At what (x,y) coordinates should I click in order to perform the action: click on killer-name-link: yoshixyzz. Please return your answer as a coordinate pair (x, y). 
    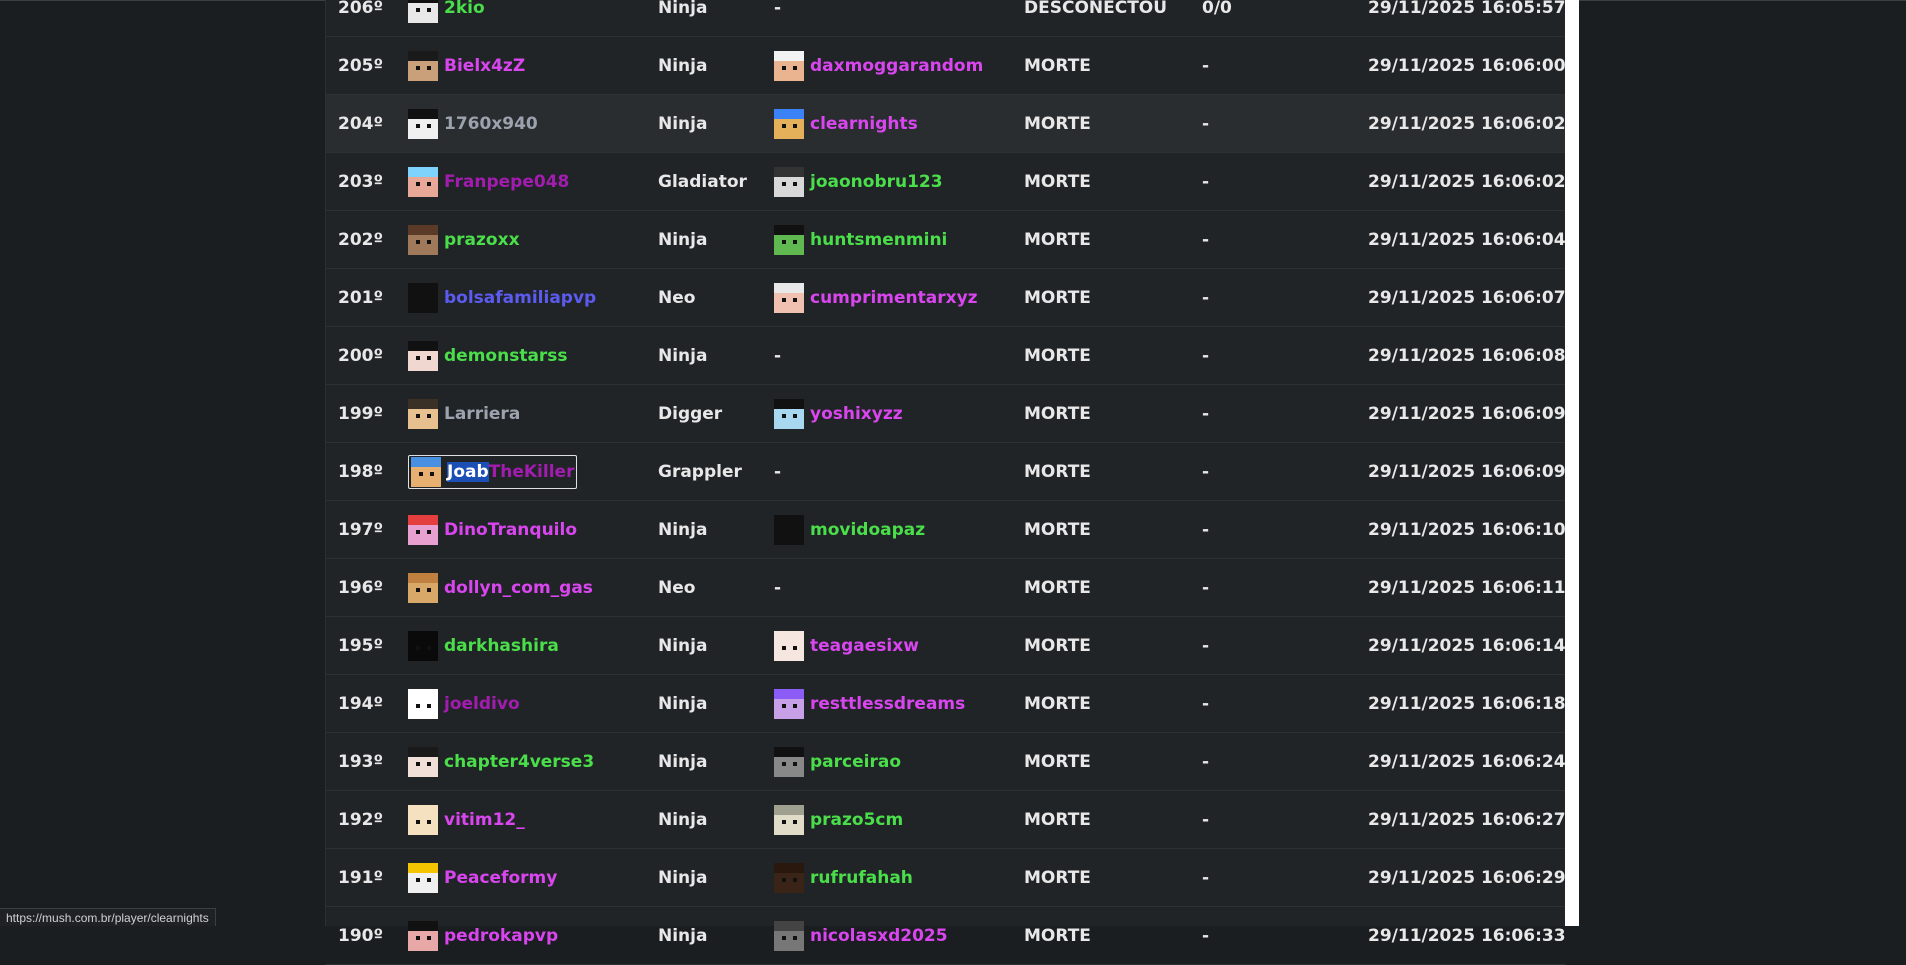
    Looking at the image, I should click on (856, 414).